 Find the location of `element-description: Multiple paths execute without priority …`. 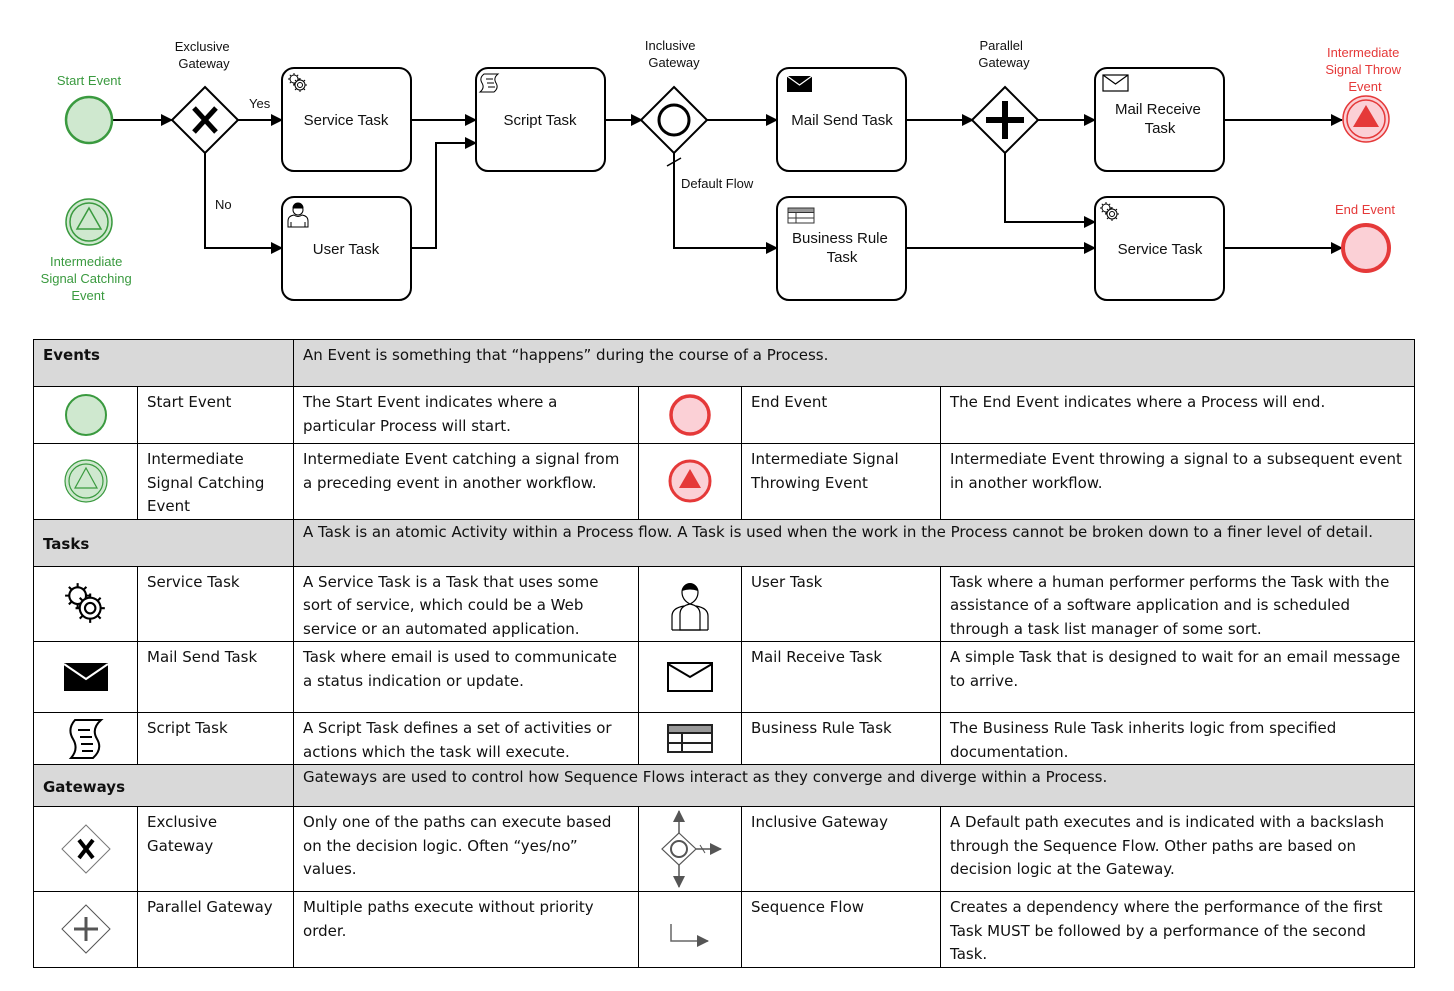

element-description: Multiple paths execute without priority … is located at coordinates (466, 929).